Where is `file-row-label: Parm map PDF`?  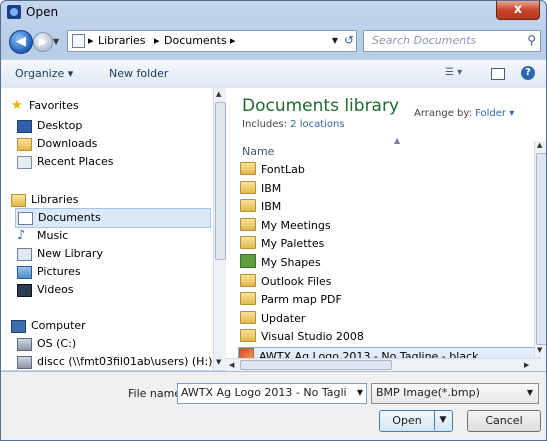
file-row-label: Parm map PDF is located at coordinates (301, 300).